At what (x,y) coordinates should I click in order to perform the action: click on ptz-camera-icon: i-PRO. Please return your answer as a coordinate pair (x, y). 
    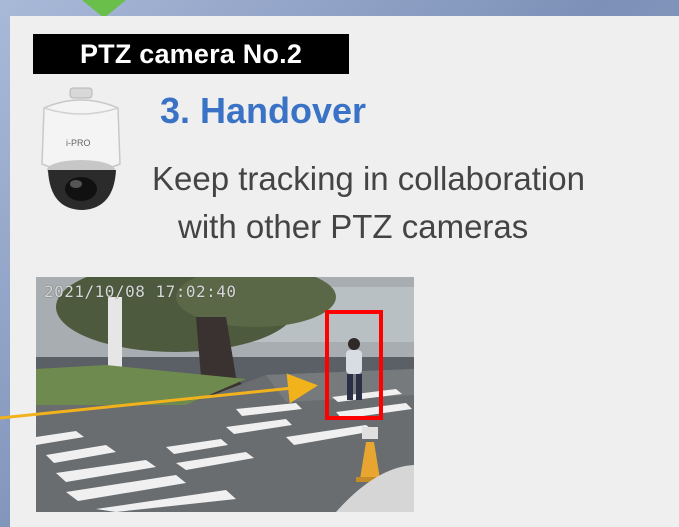
    Looking at the image, I should click on (83, 150).